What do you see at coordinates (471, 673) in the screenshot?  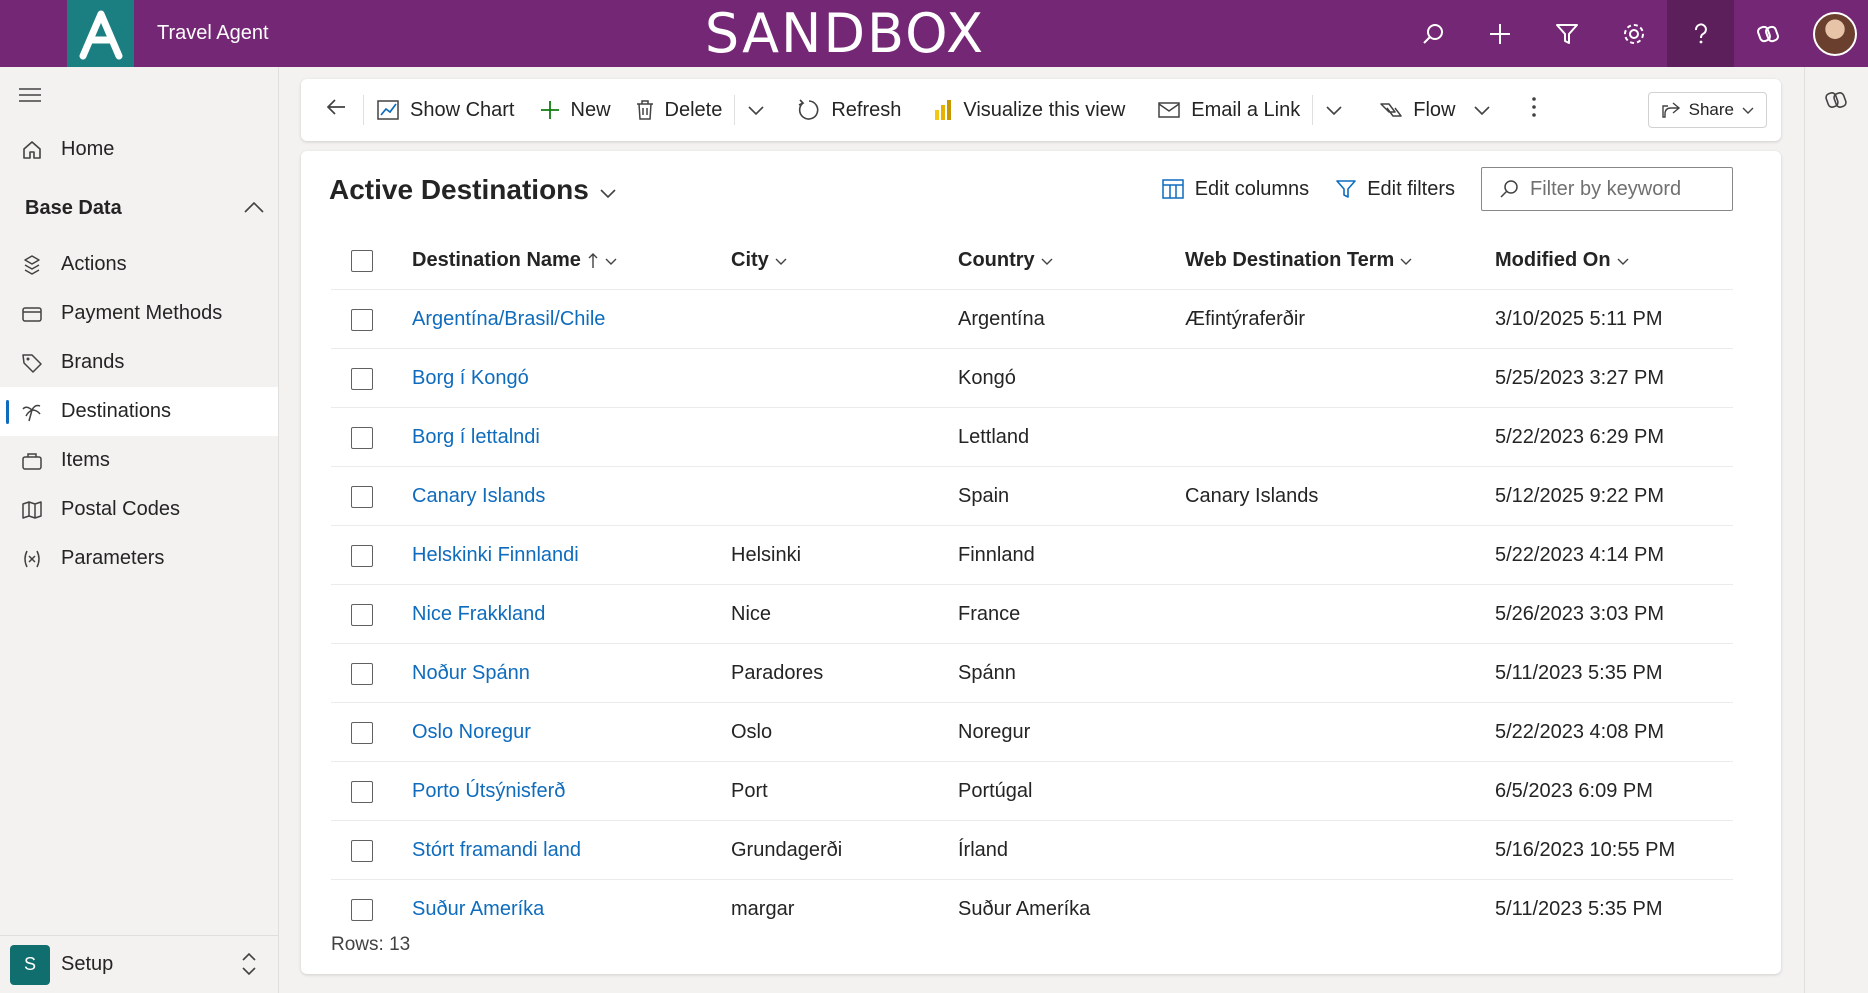 I see `destination-name-link: Noður Spánn` at bounding box center [471, 673].